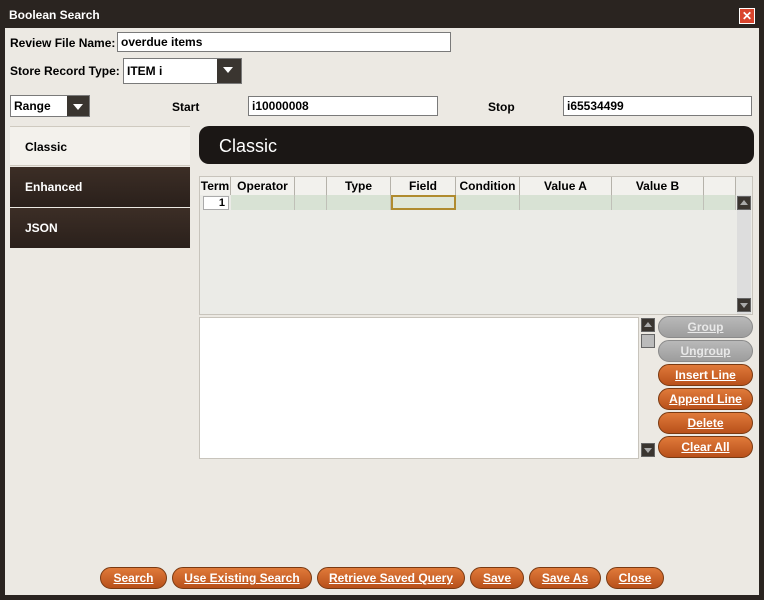 The width and height of the screenshot is (764, 600). I want to click on close-button: Close, so click(635, 578).